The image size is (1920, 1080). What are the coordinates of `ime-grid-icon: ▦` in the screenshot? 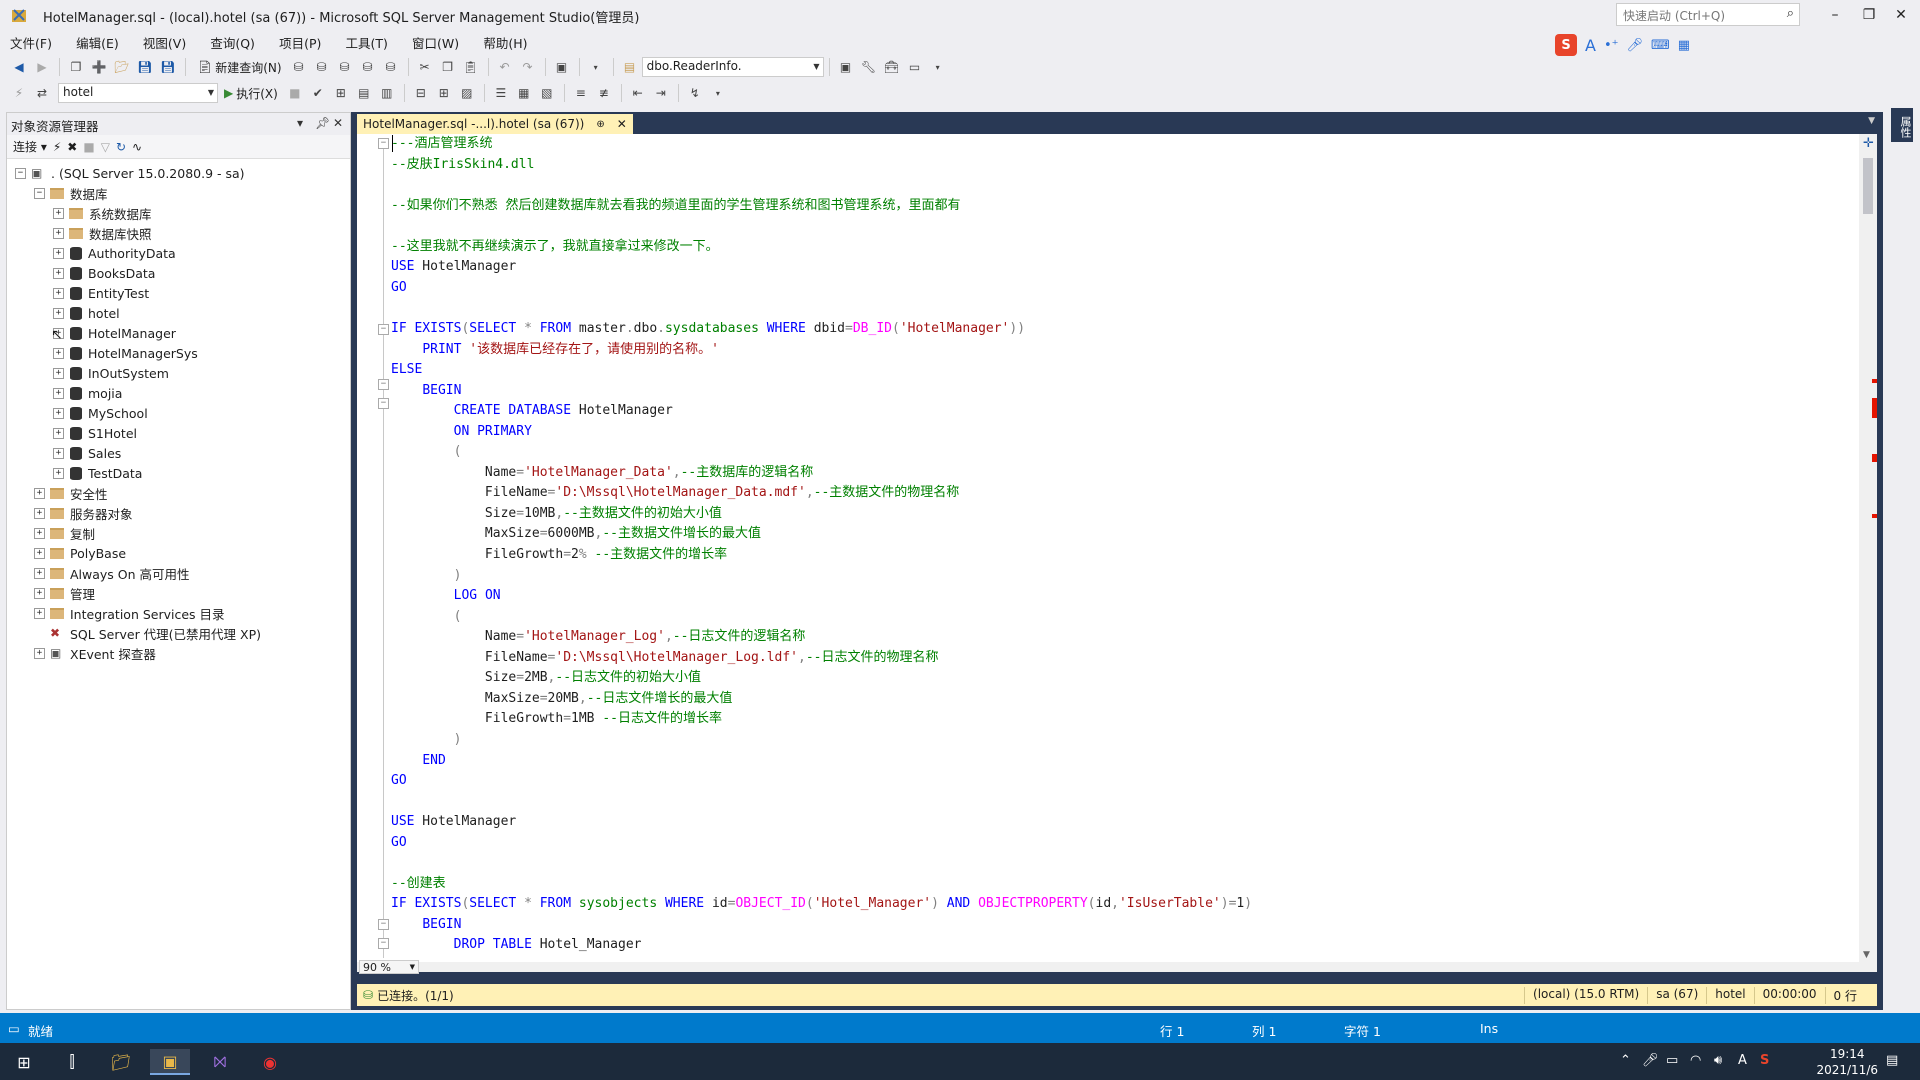 It's located at (1684, 45).